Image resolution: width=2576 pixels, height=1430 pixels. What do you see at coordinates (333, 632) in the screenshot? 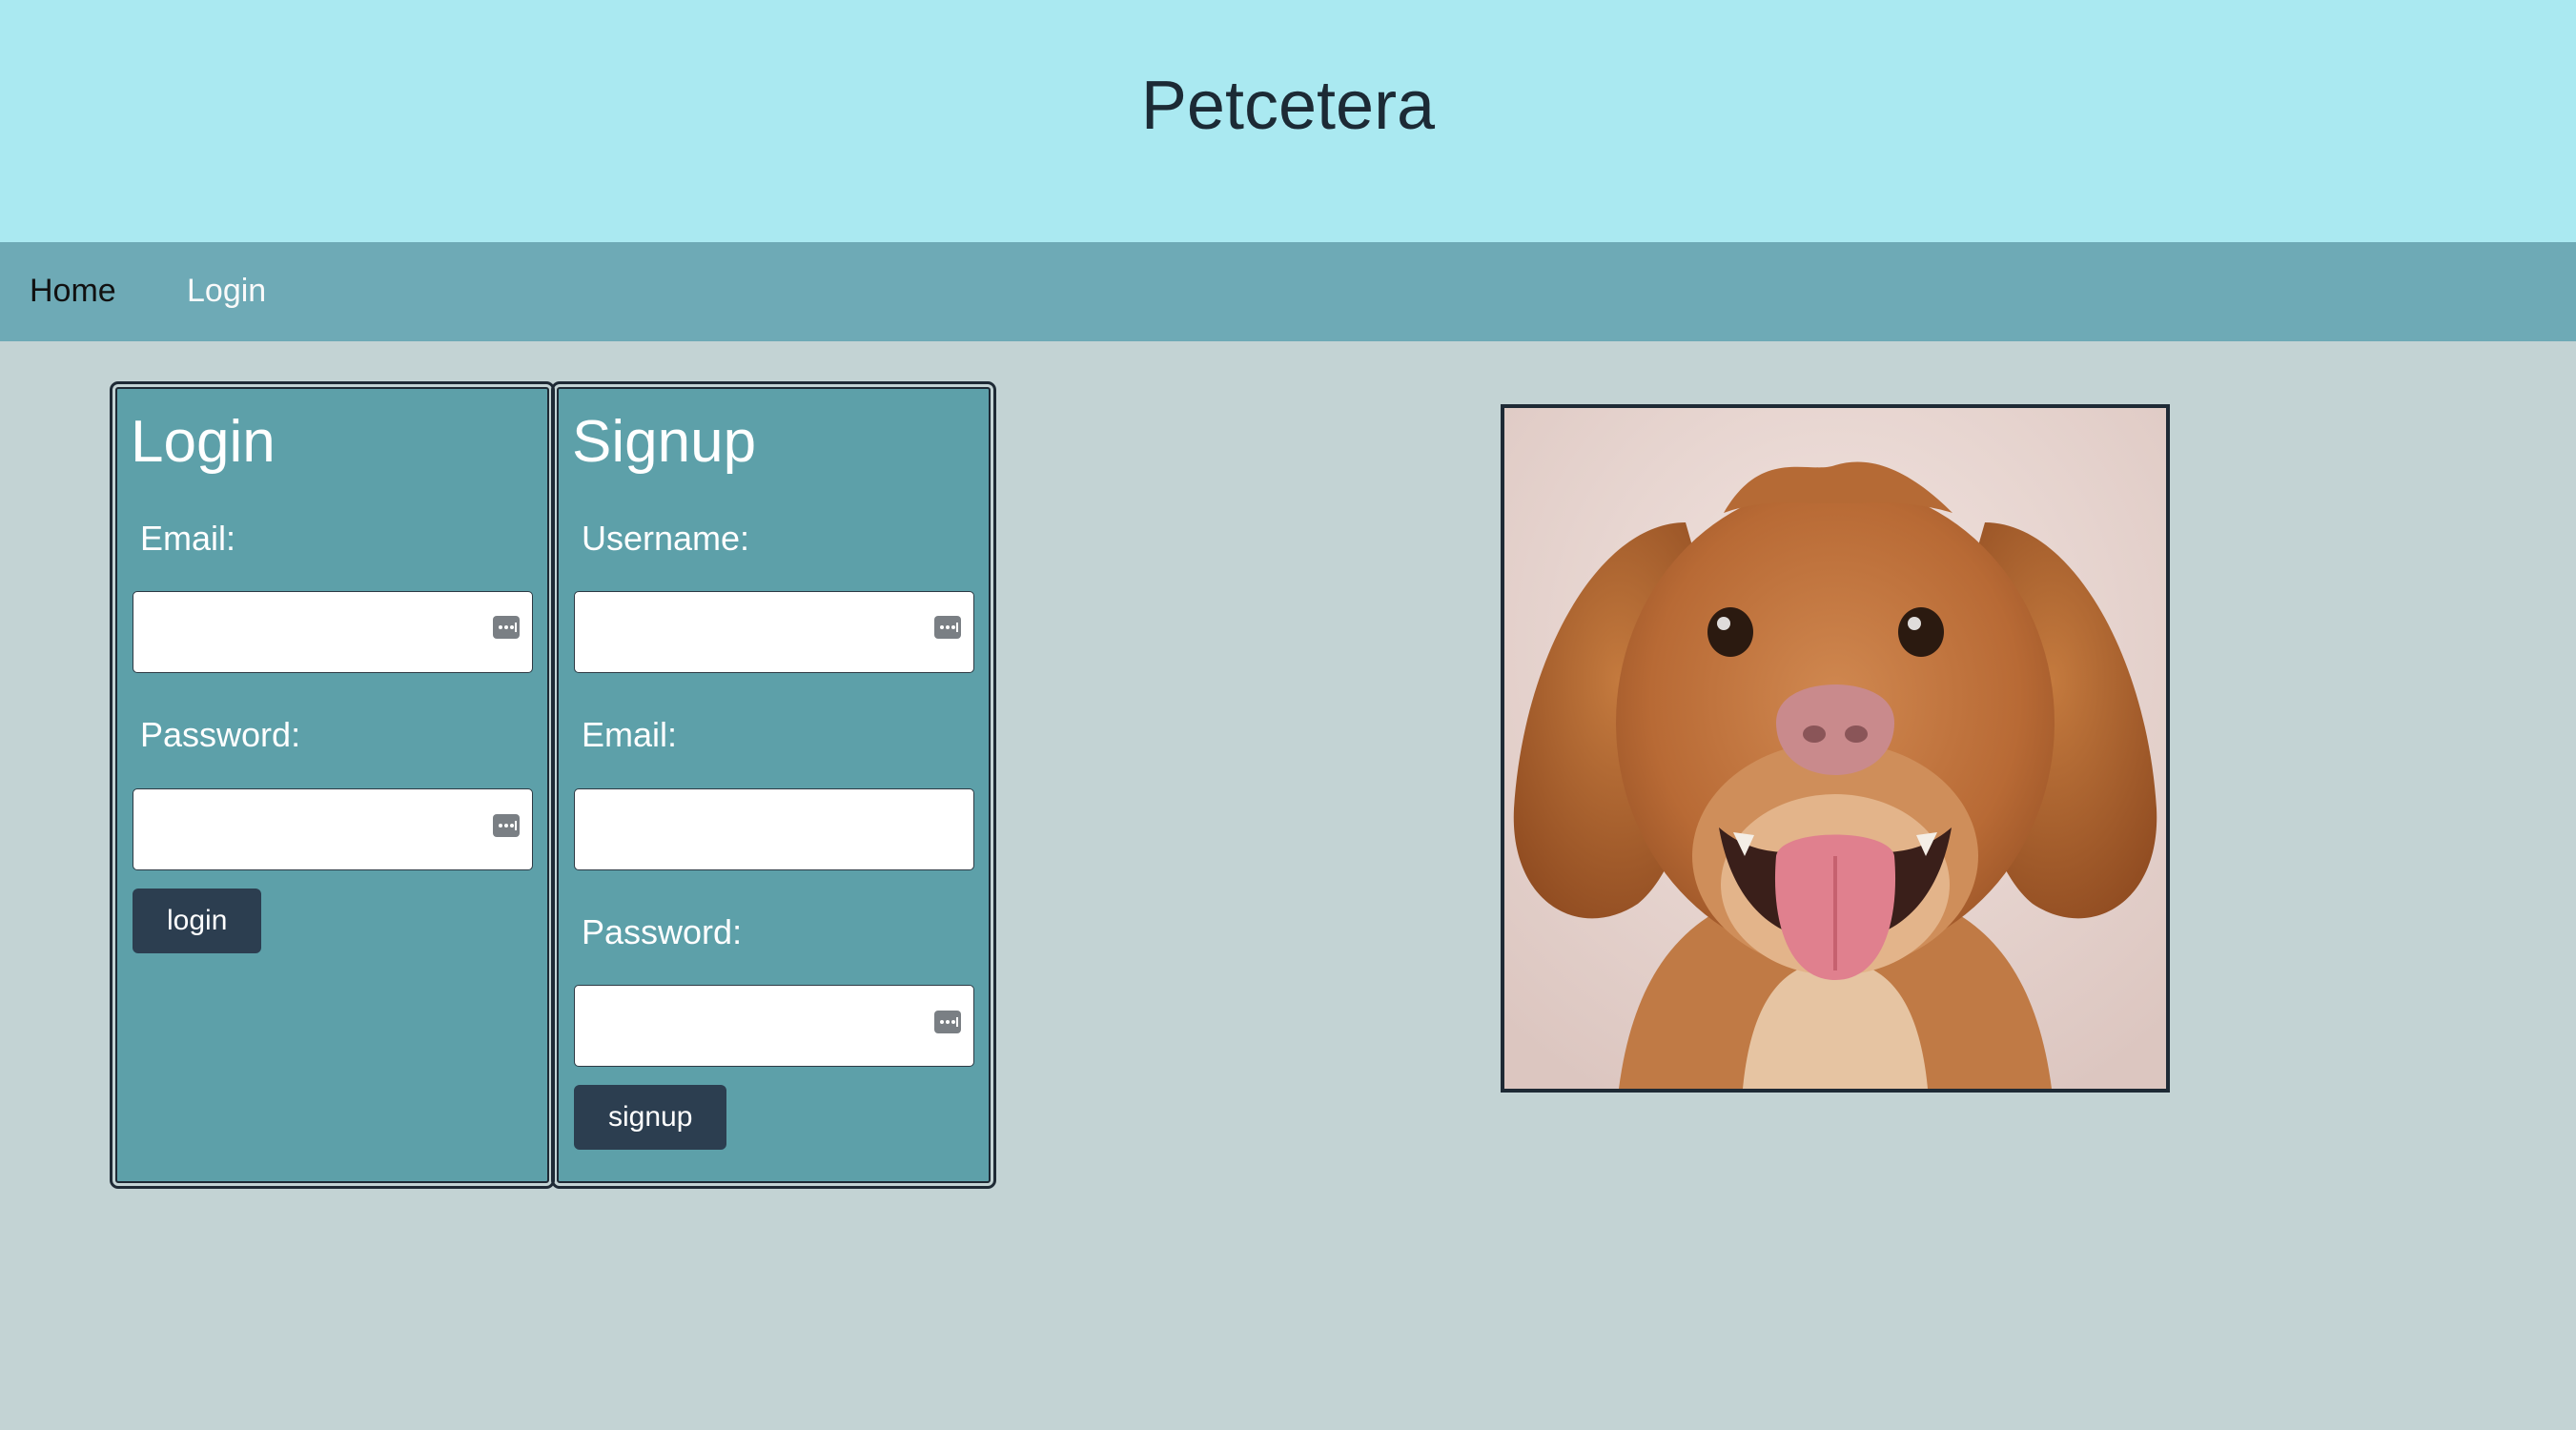
I see `login-email-input` at bounding box center [333, 632].